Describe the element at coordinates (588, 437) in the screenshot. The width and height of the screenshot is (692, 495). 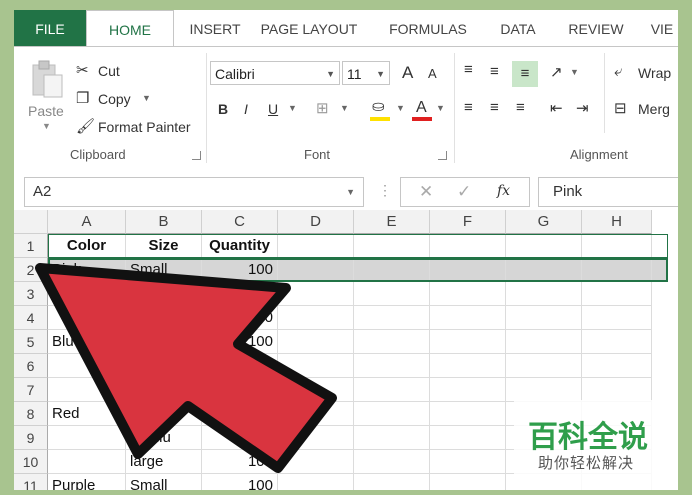
I see `watermark-title: 百科全说` at that location.